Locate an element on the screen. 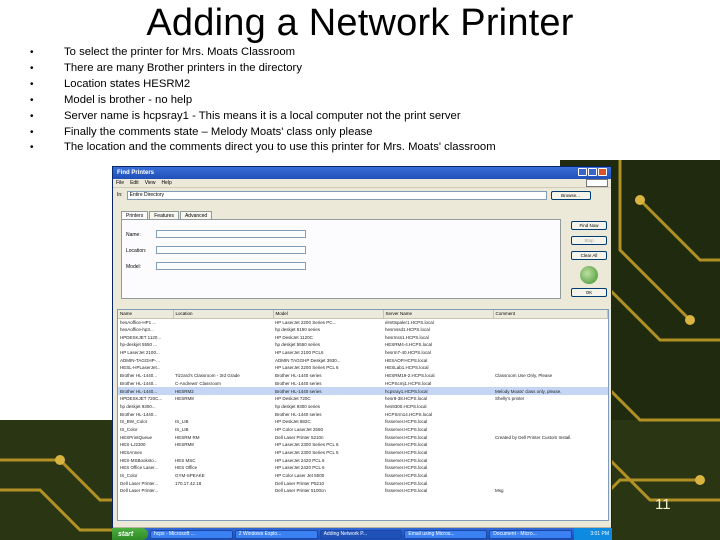  cell-server: hesr8-38.HCPS.local is located at coordinates (406, 399).